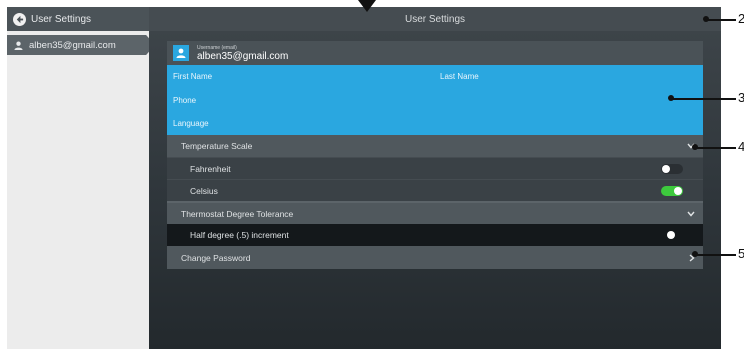  What do you see at coordinates (672, 190) in the screenshot?
I see `celsius-toggle` at bounding box center [672, 190].